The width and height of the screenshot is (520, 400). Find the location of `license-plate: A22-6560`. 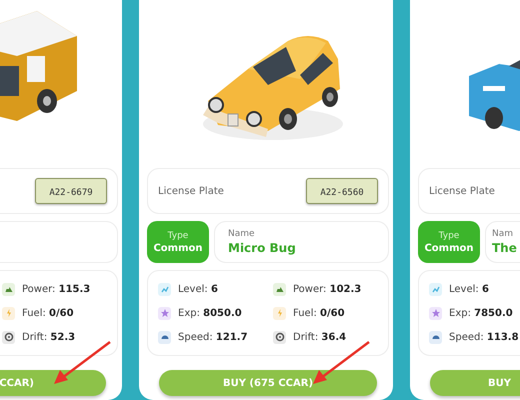

license-plate: A22-6560 is located at coordinates (342, 191).